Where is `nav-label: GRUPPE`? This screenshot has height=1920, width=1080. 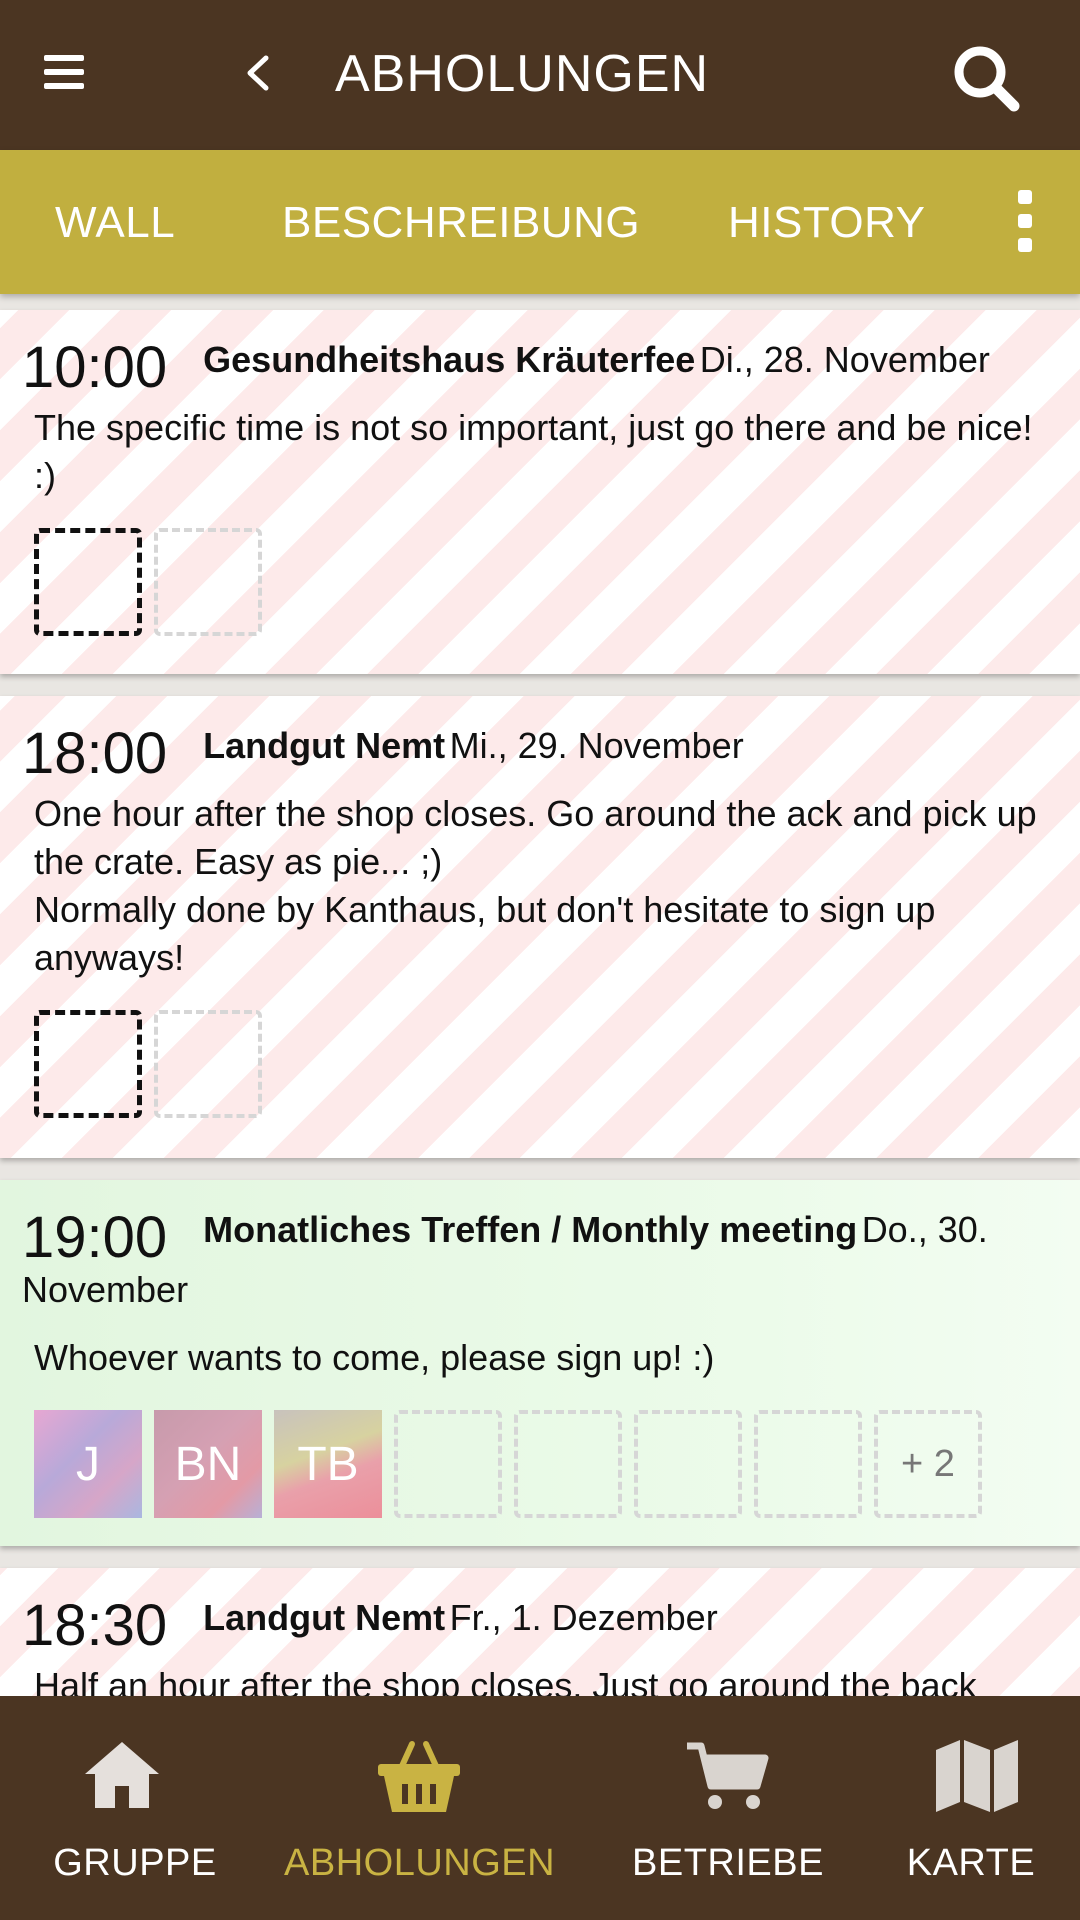
nav-label: GRUPPE is located at coordinates (135, 1863).